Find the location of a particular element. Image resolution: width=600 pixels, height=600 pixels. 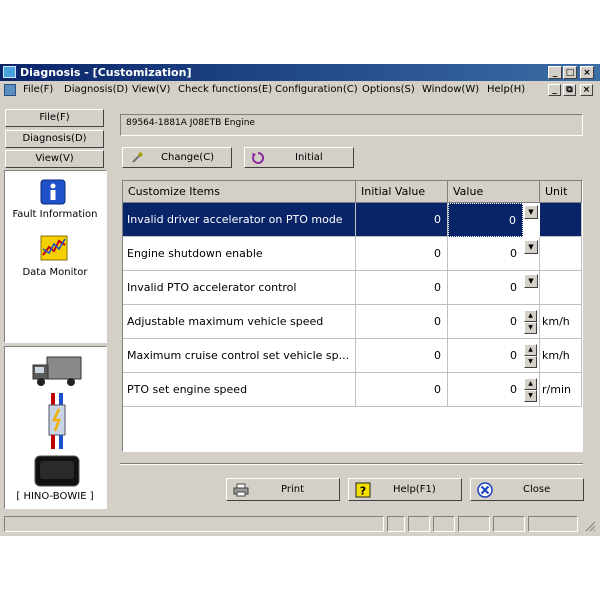

column-header-initial-value: Initial Value is located at coordinates (402, 192).